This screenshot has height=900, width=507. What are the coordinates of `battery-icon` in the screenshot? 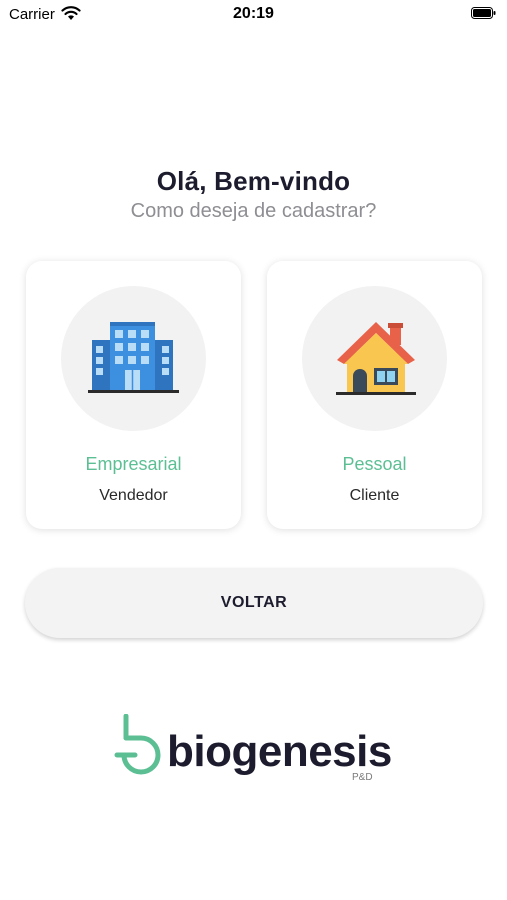 It's located at (483, 13).